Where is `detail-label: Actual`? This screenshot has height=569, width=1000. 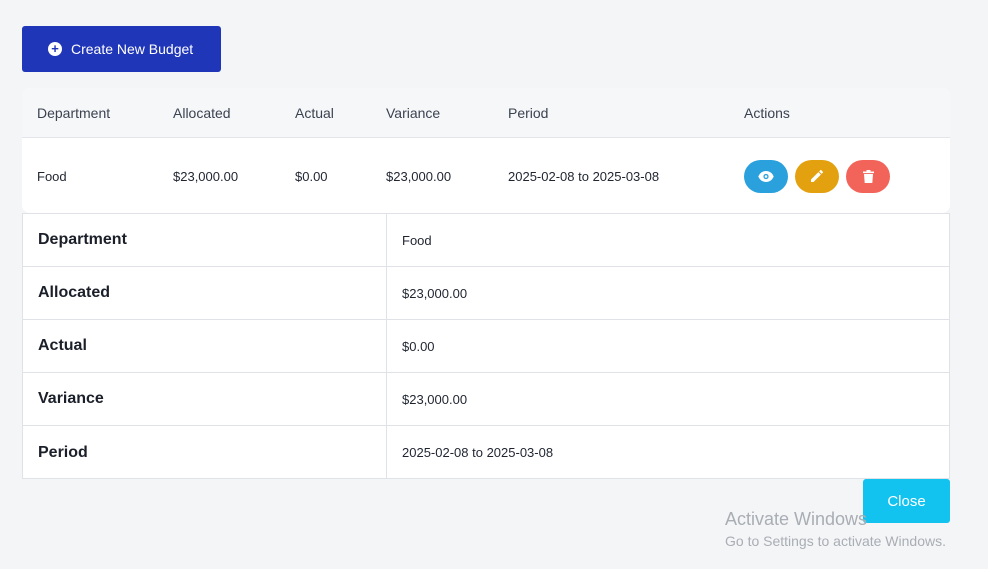 detail-label: Actual is located at coordinates (205, 346).